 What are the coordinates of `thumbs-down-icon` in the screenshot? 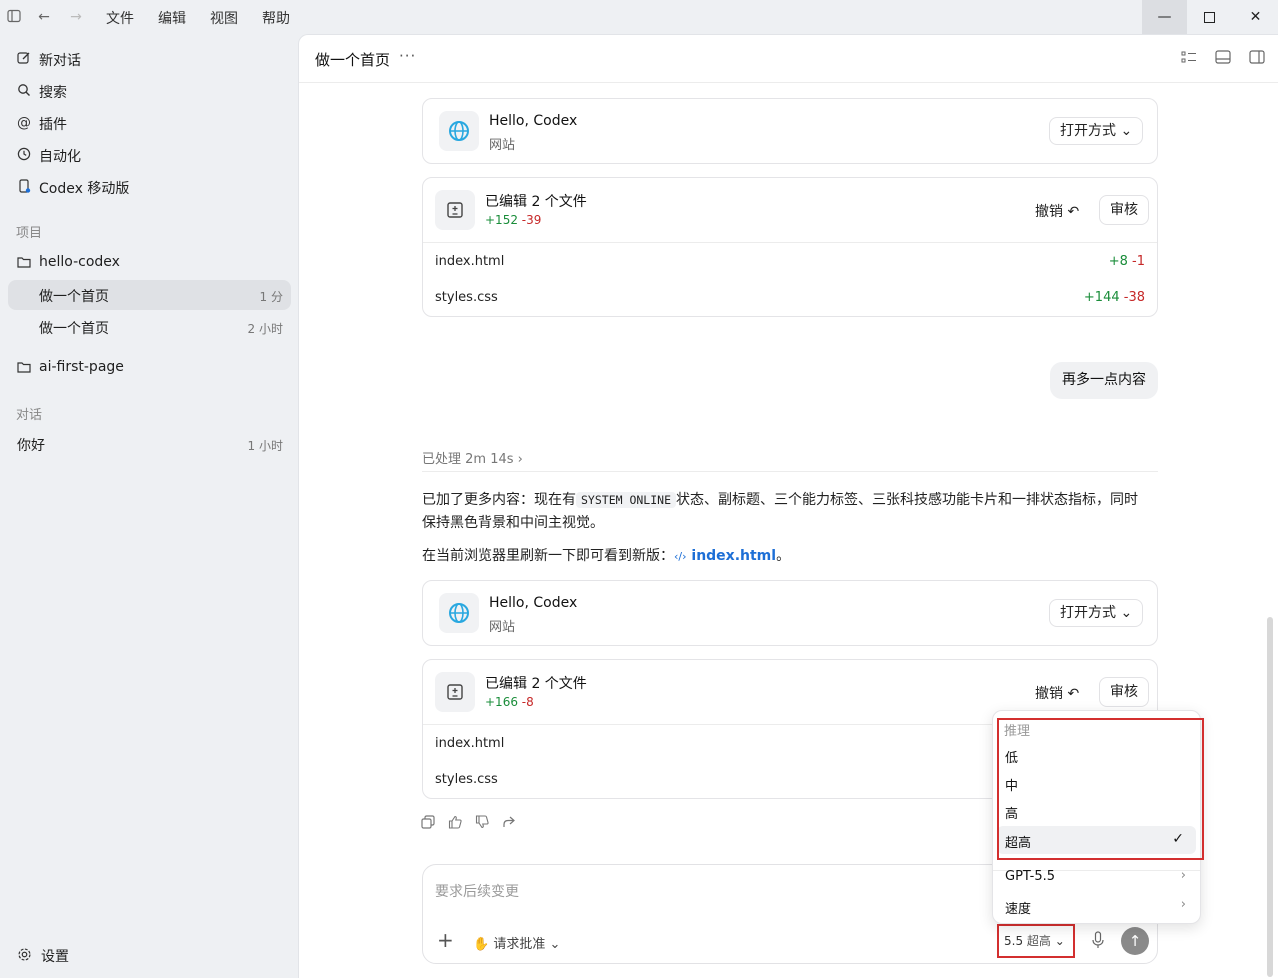 It's located at (483, 823).